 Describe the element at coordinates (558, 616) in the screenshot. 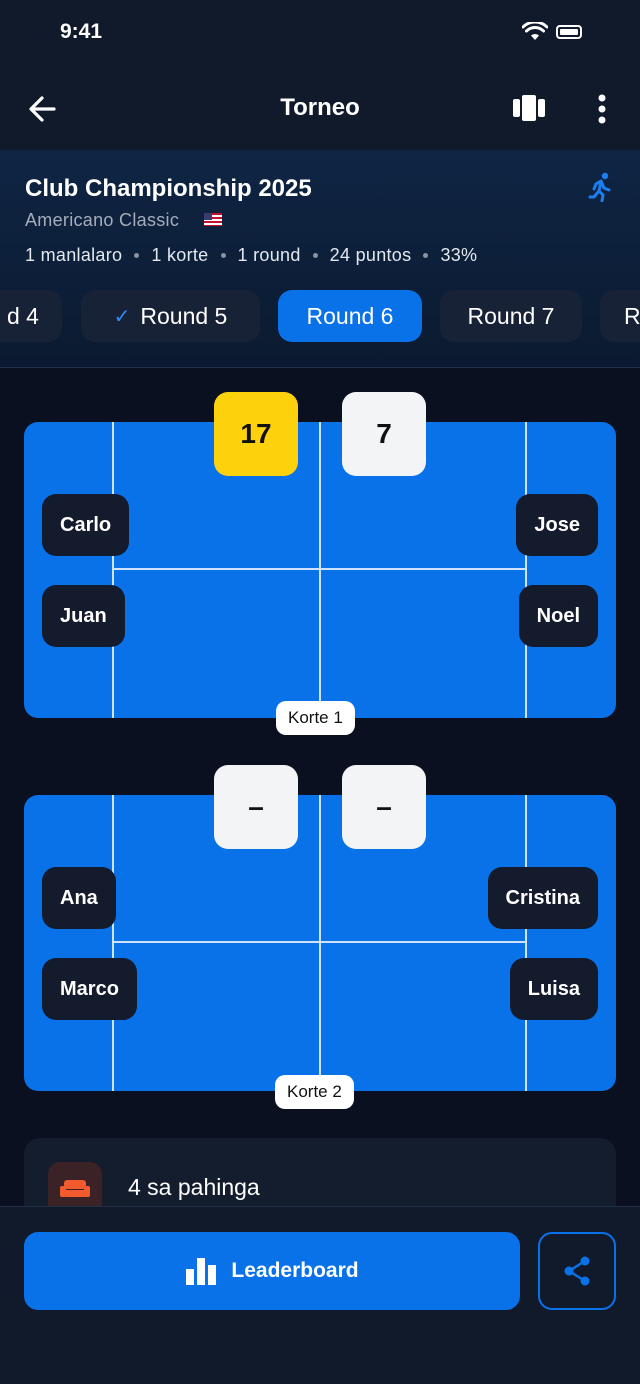

I see `player-chip: Noel` at that location.